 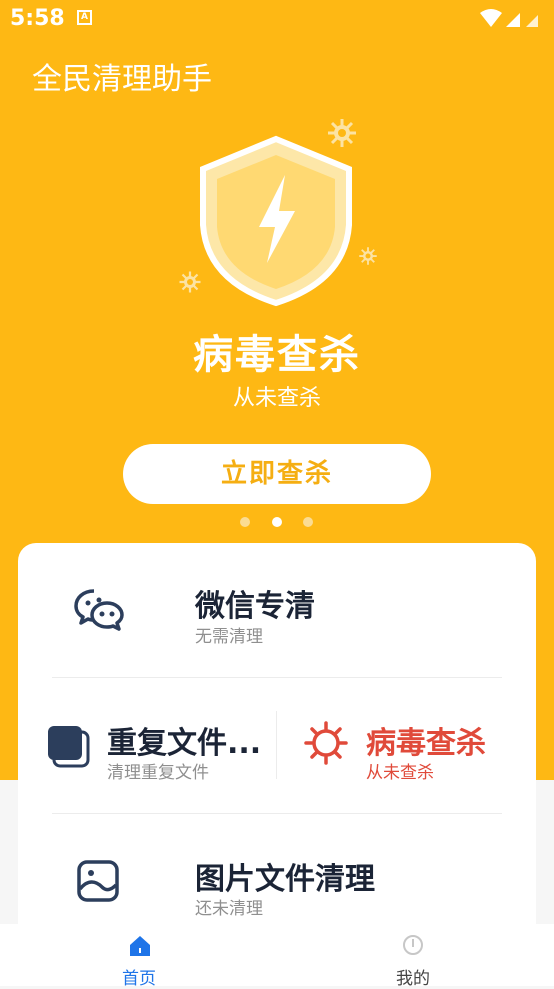 What do you see at coordinates (277, 474) in the screenshot?
I see `scan-now-button: 立即查杀` at bounding box center [277, 474].